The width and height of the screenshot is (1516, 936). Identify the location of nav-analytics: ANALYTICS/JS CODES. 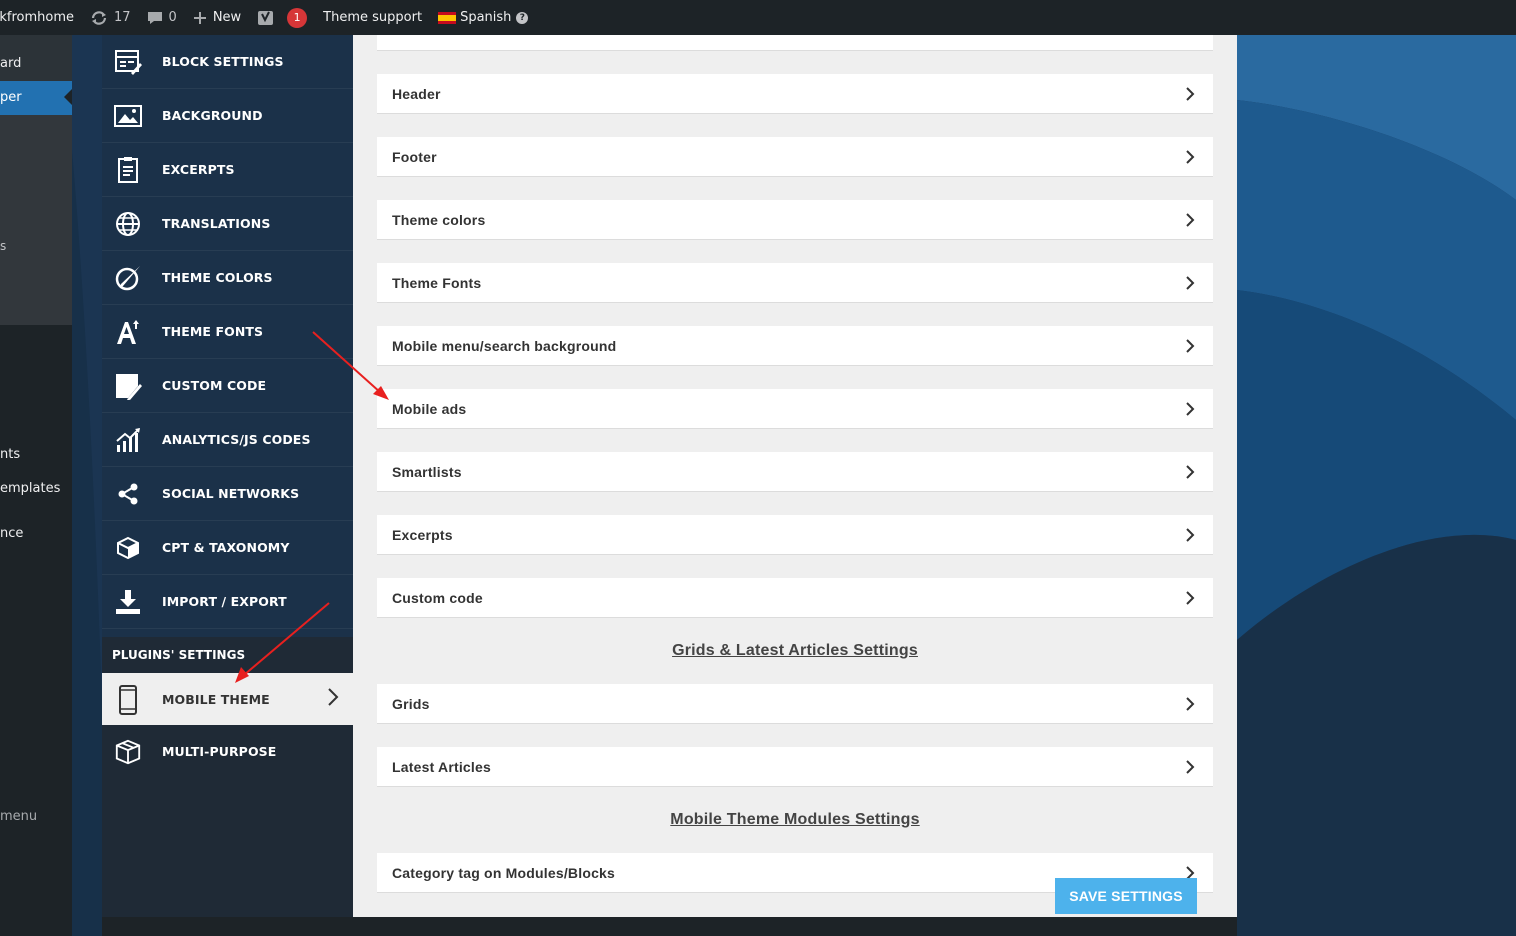
(227, 440).